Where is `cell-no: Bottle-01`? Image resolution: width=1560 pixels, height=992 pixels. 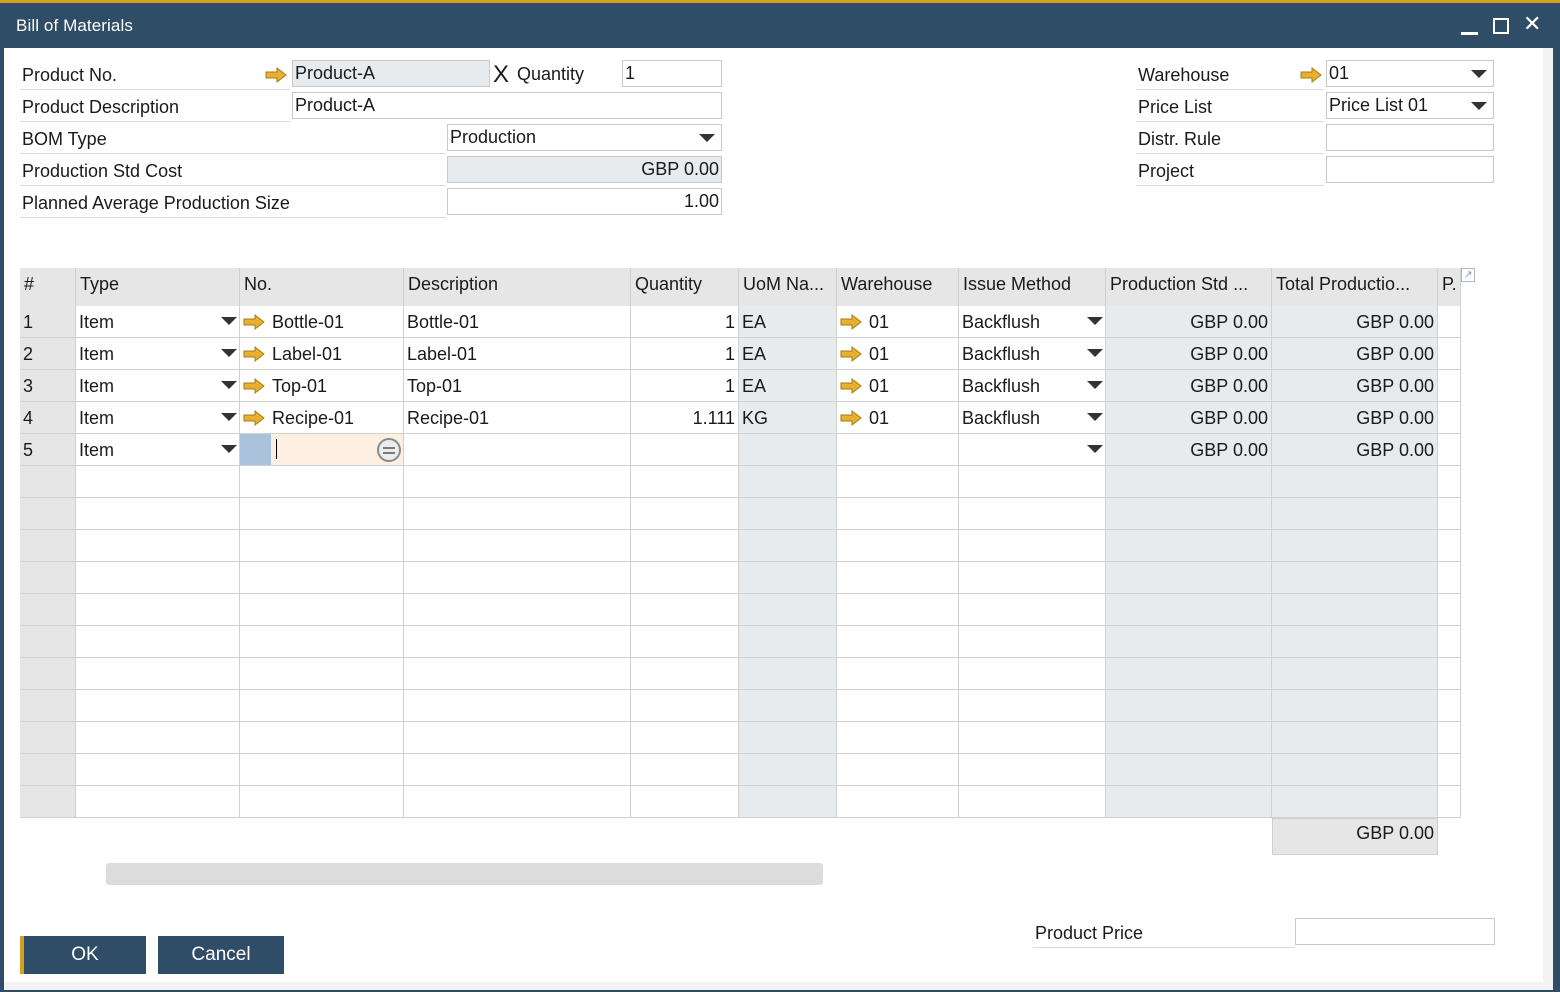
cell-no: Bottle-01 is located at coordinates (322, 322).